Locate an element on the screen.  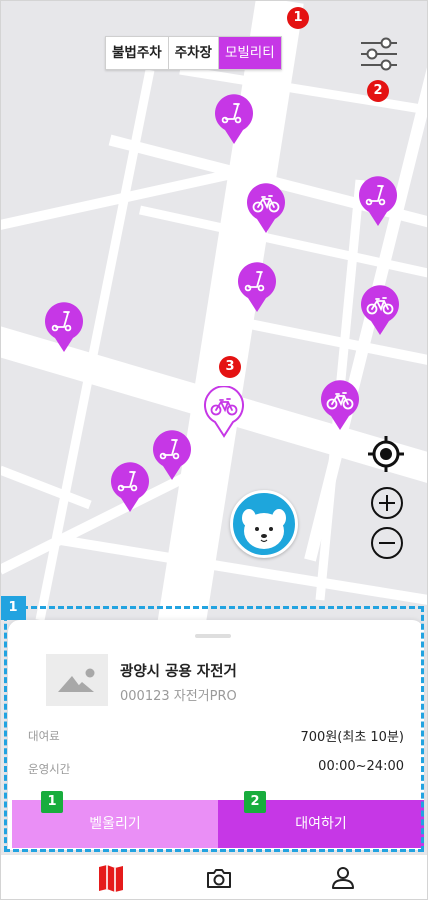
zoom-in-icon is located at coordinates (387, 503).